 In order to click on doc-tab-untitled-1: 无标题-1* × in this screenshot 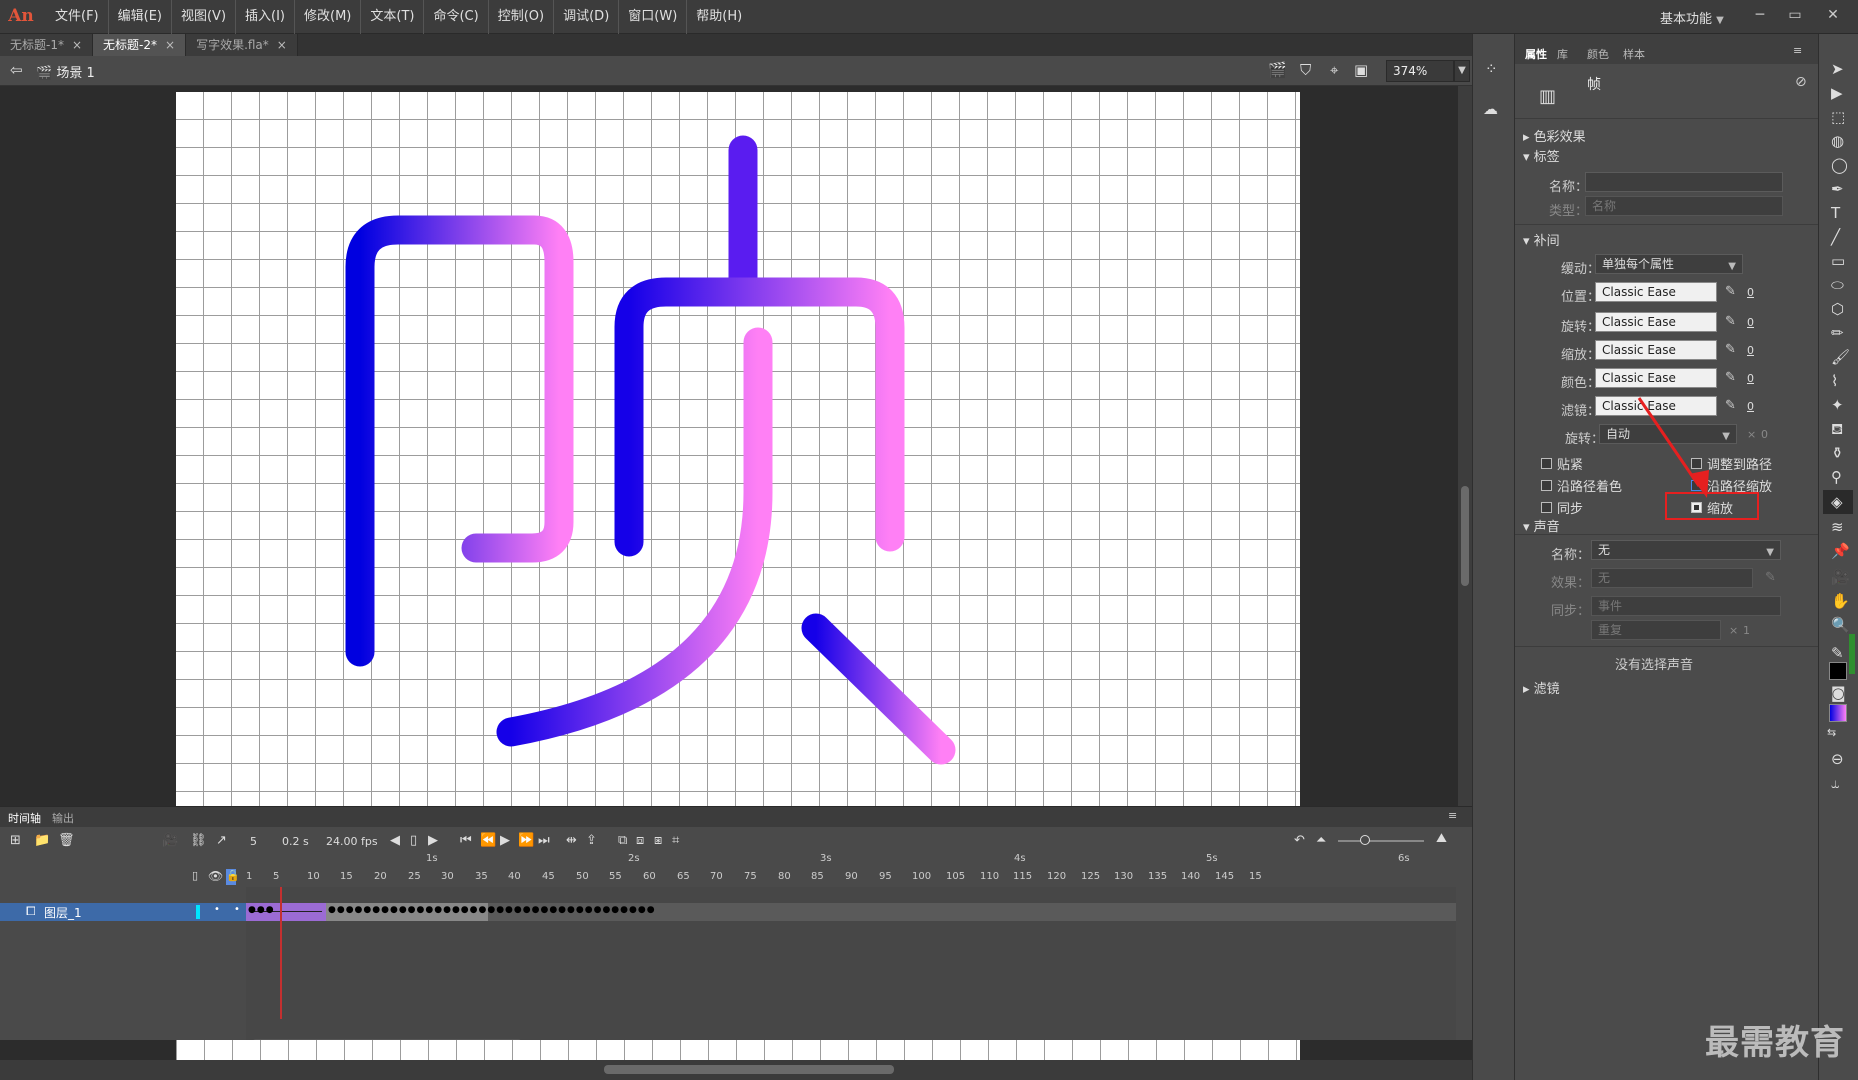, I will do `click(47, 45)`.